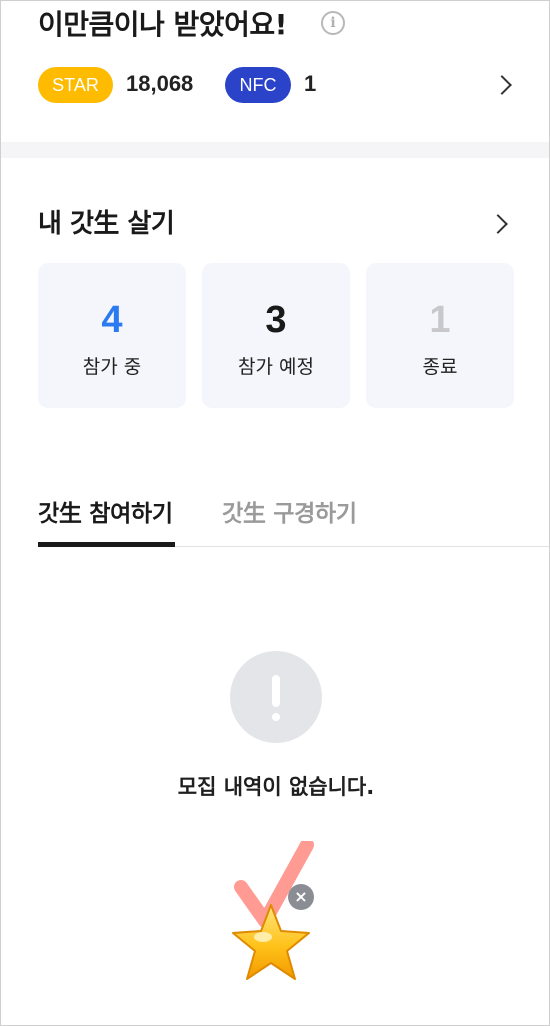 The width and height of the screenshot is (550, 1026). What do you see at coordinates (162, 24) in the screenshot?
I see `reward-title: 이만큼이나 받았어요!` at bounding box center [162, 24].